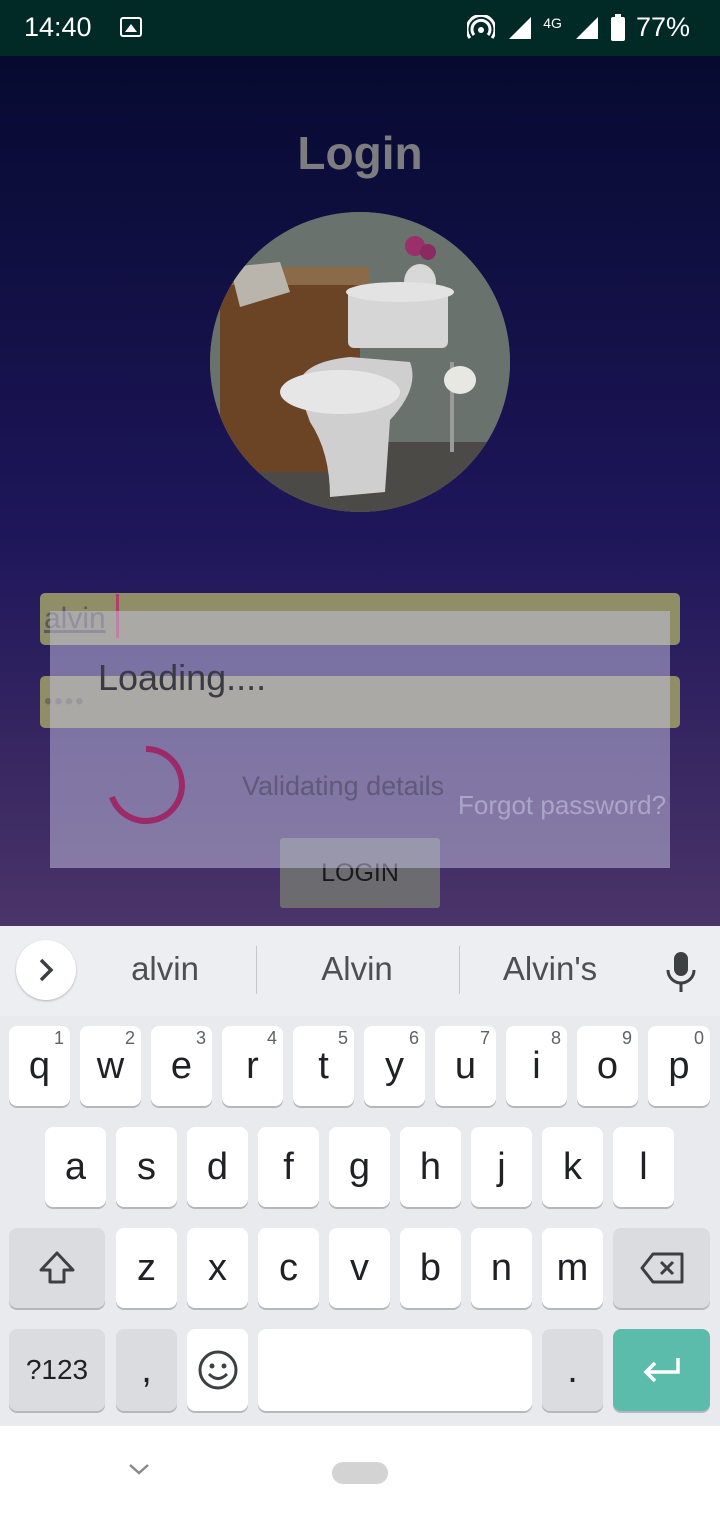 This screenshot has width=720, height=1520. I want to click on home-pill, so click(360, 1473).